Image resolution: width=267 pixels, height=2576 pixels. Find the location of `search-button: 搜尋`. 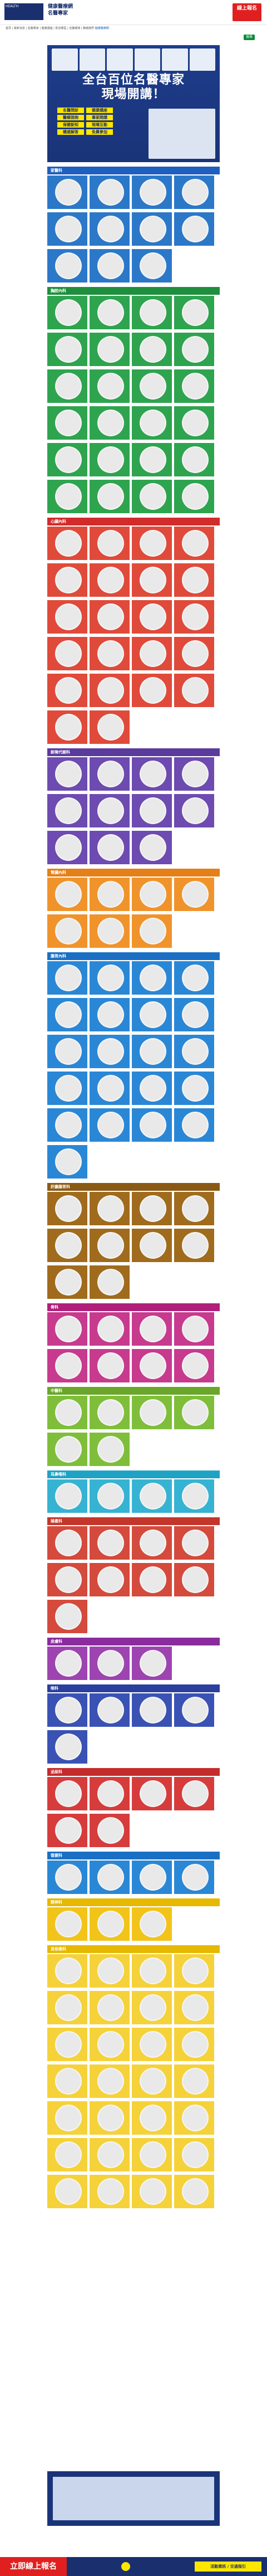

search-button: 搜尋 is located at coordinates (249, 37).